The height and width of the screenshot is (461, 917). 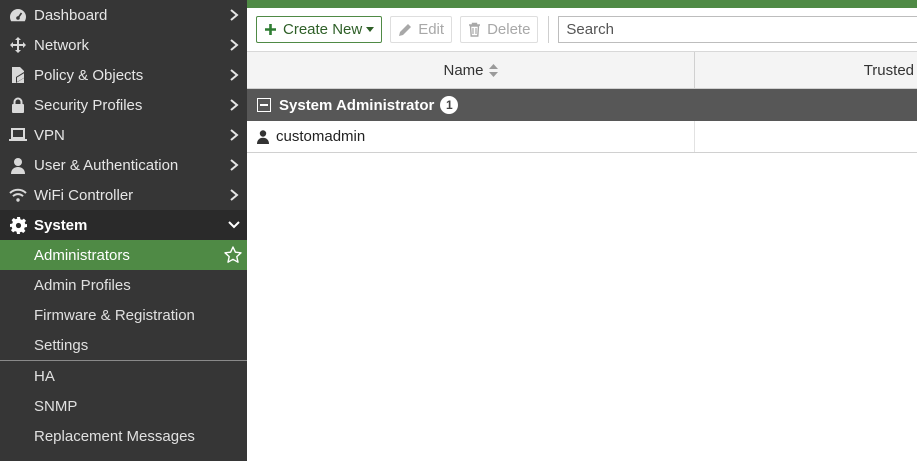 I want to click on create-new-button: Create New, so click(x=319, y=29).